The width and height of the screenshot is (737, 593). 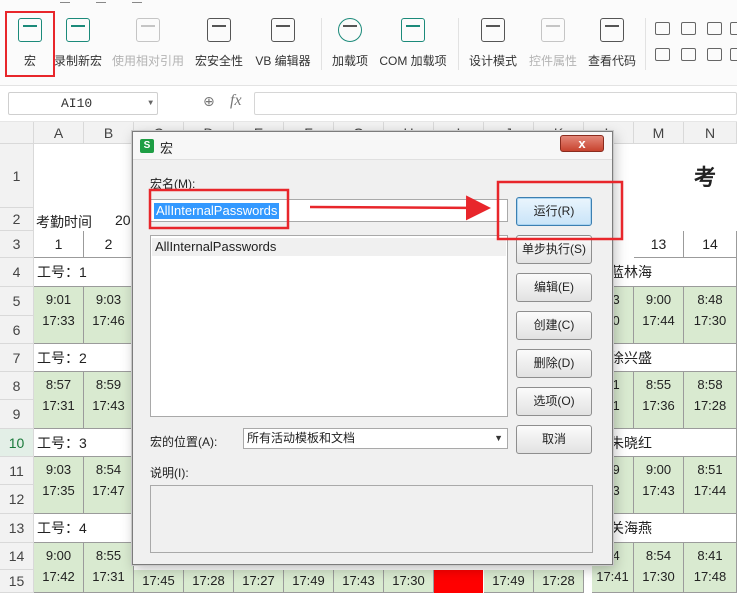 I want to click on employee-name-cell: ：关海燕, so click(x=664, y=528).